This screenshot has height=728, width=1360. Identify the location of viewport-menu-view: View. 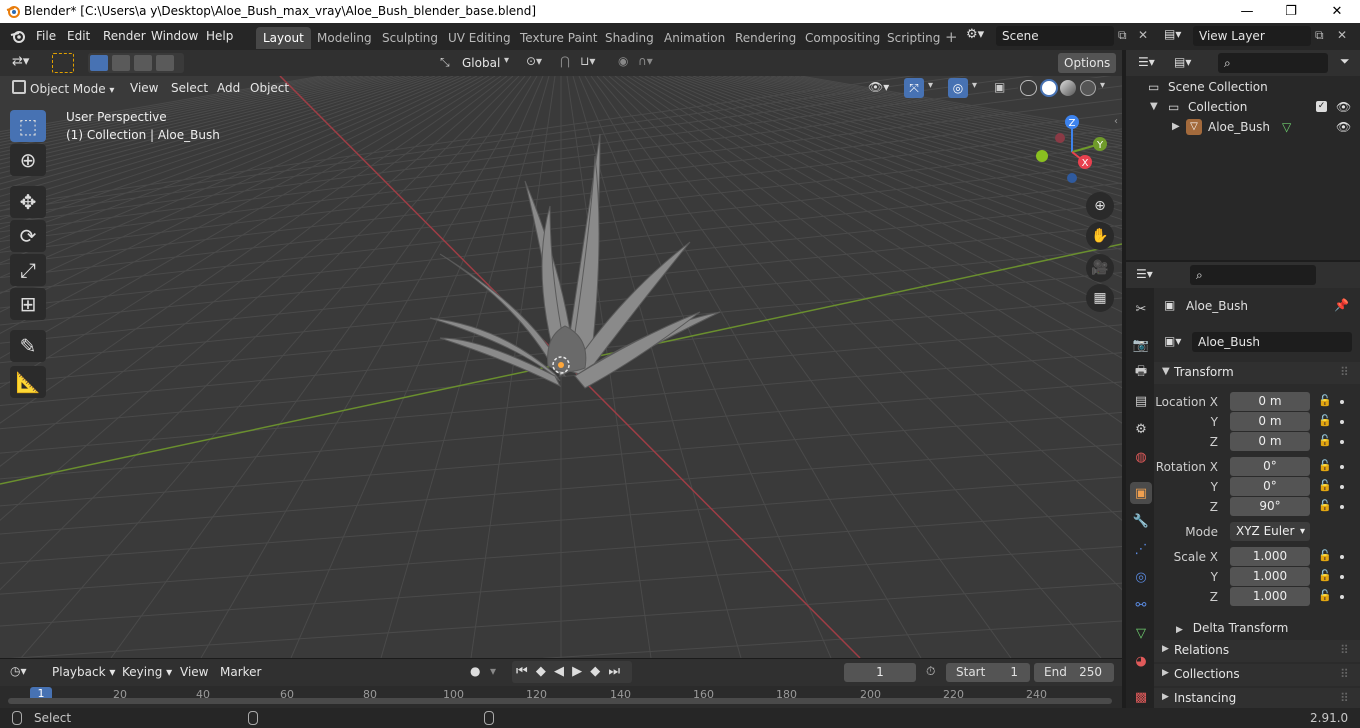
(144, 88).